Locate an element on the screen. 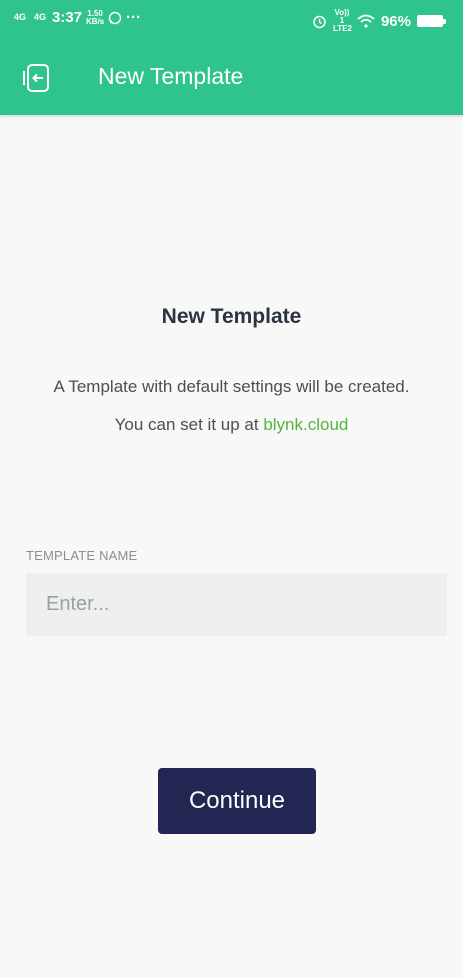  network-signal-2: 4G is located at coordinates (39, 17).